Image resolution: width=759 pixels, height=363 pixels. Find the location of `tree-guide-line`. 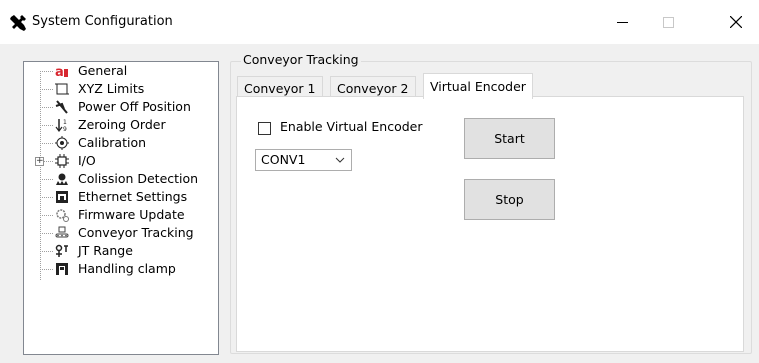

tree-guide-line is located at coordinates (40, 175).